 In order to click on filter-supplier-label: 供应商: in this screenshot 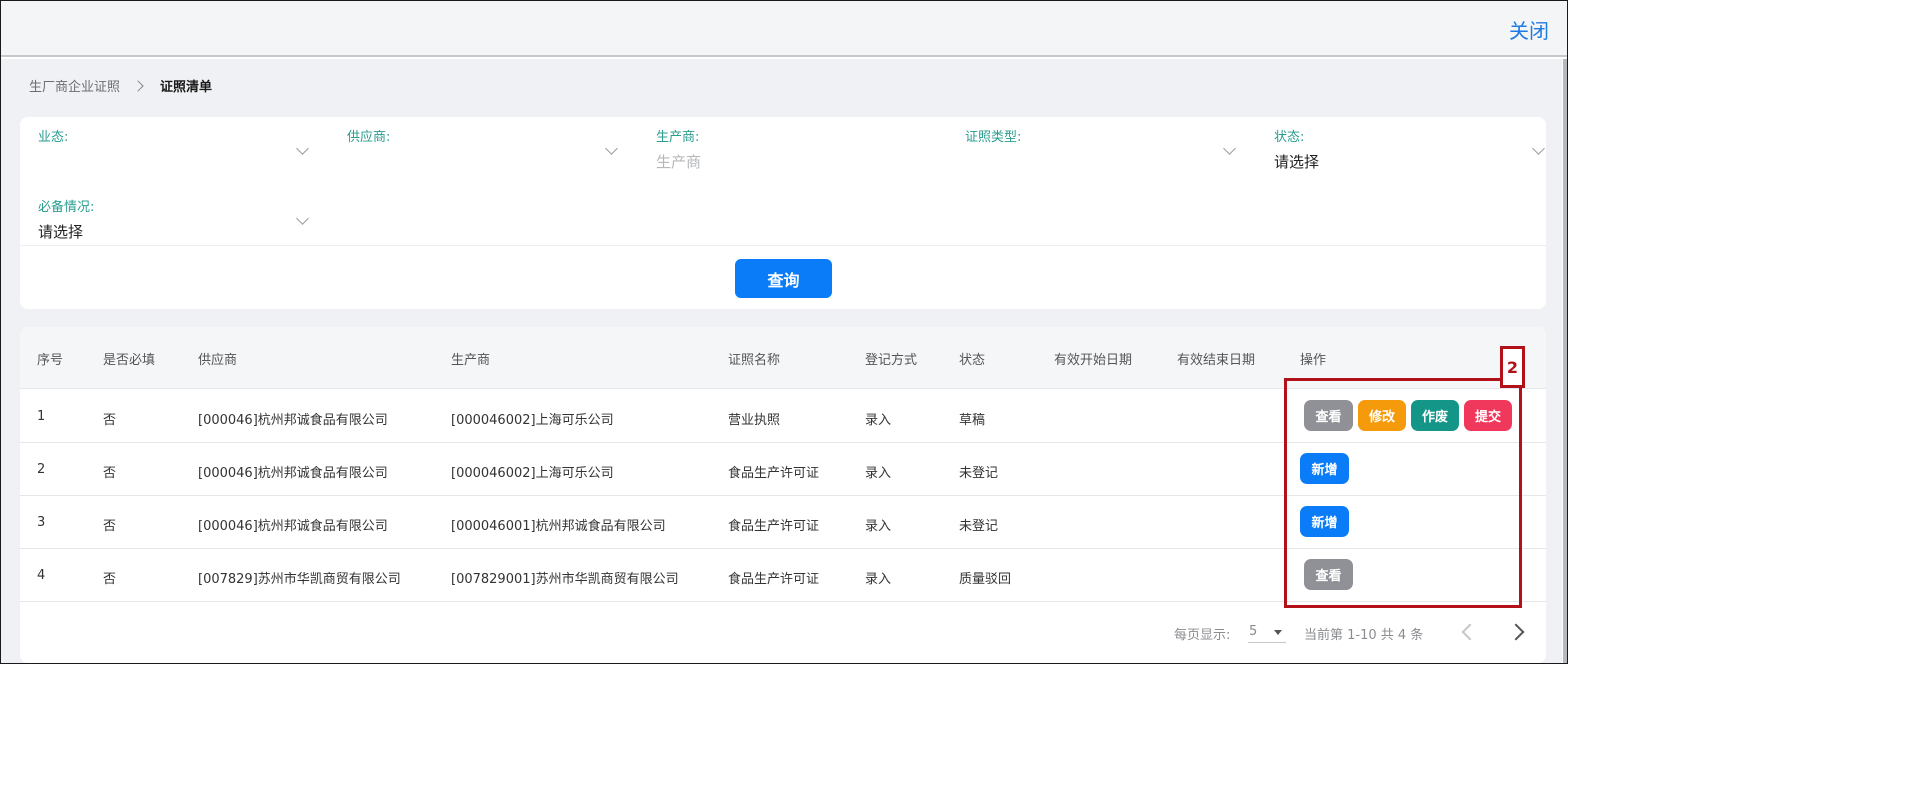, I will do `click(369, 137)`.